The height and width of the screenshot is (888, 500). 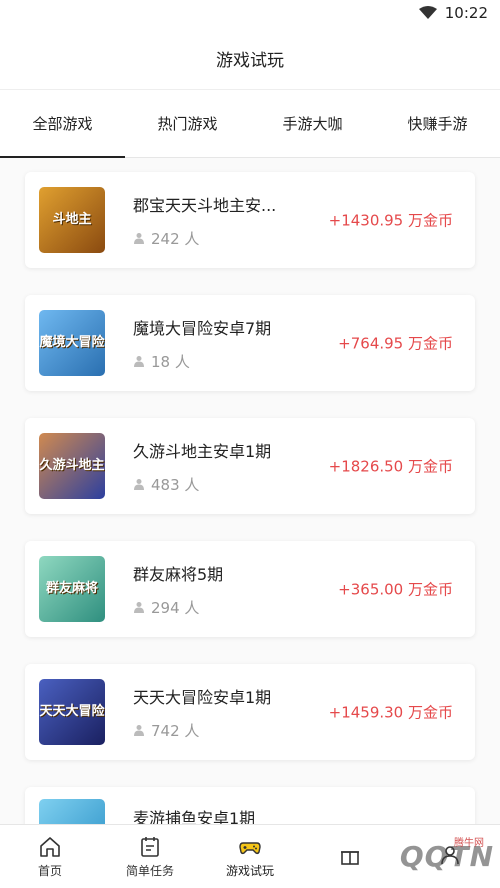 What do you see at coordinates (72, 220) in the screenshot?
I see `game-thumbnail: 斗地主` at bounding box center [72, 220].